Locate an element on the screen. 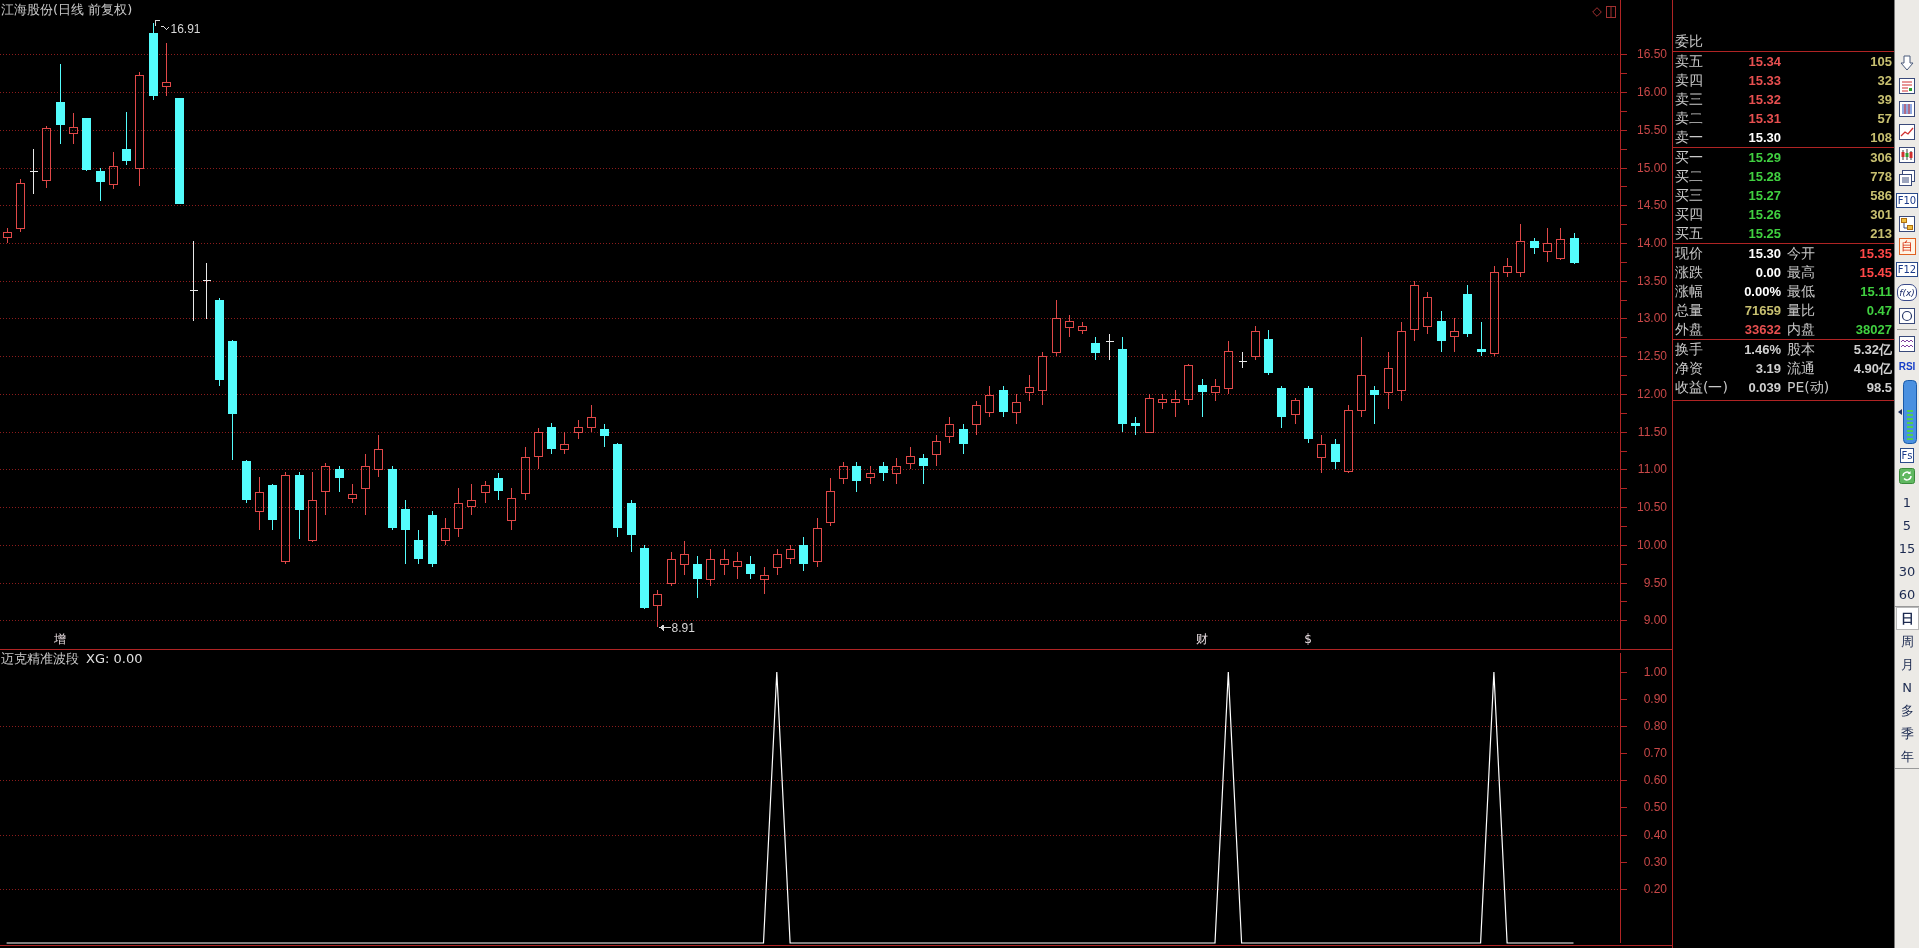 The height and width of the screenshot is (948, 1919). indicator-button: RSI is located at coordinates (1907, 366).